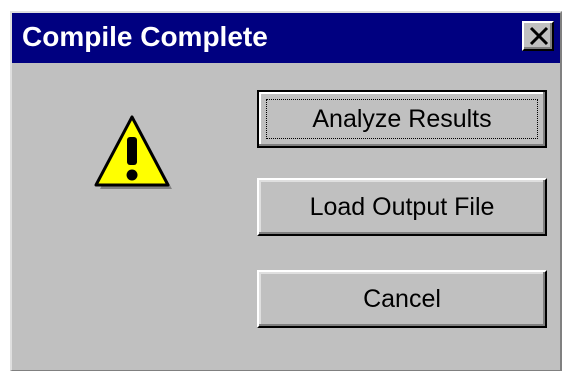 This screenshot has width=563, height=372. I want to click on cancel-button: Cancel, so click(402, 299).